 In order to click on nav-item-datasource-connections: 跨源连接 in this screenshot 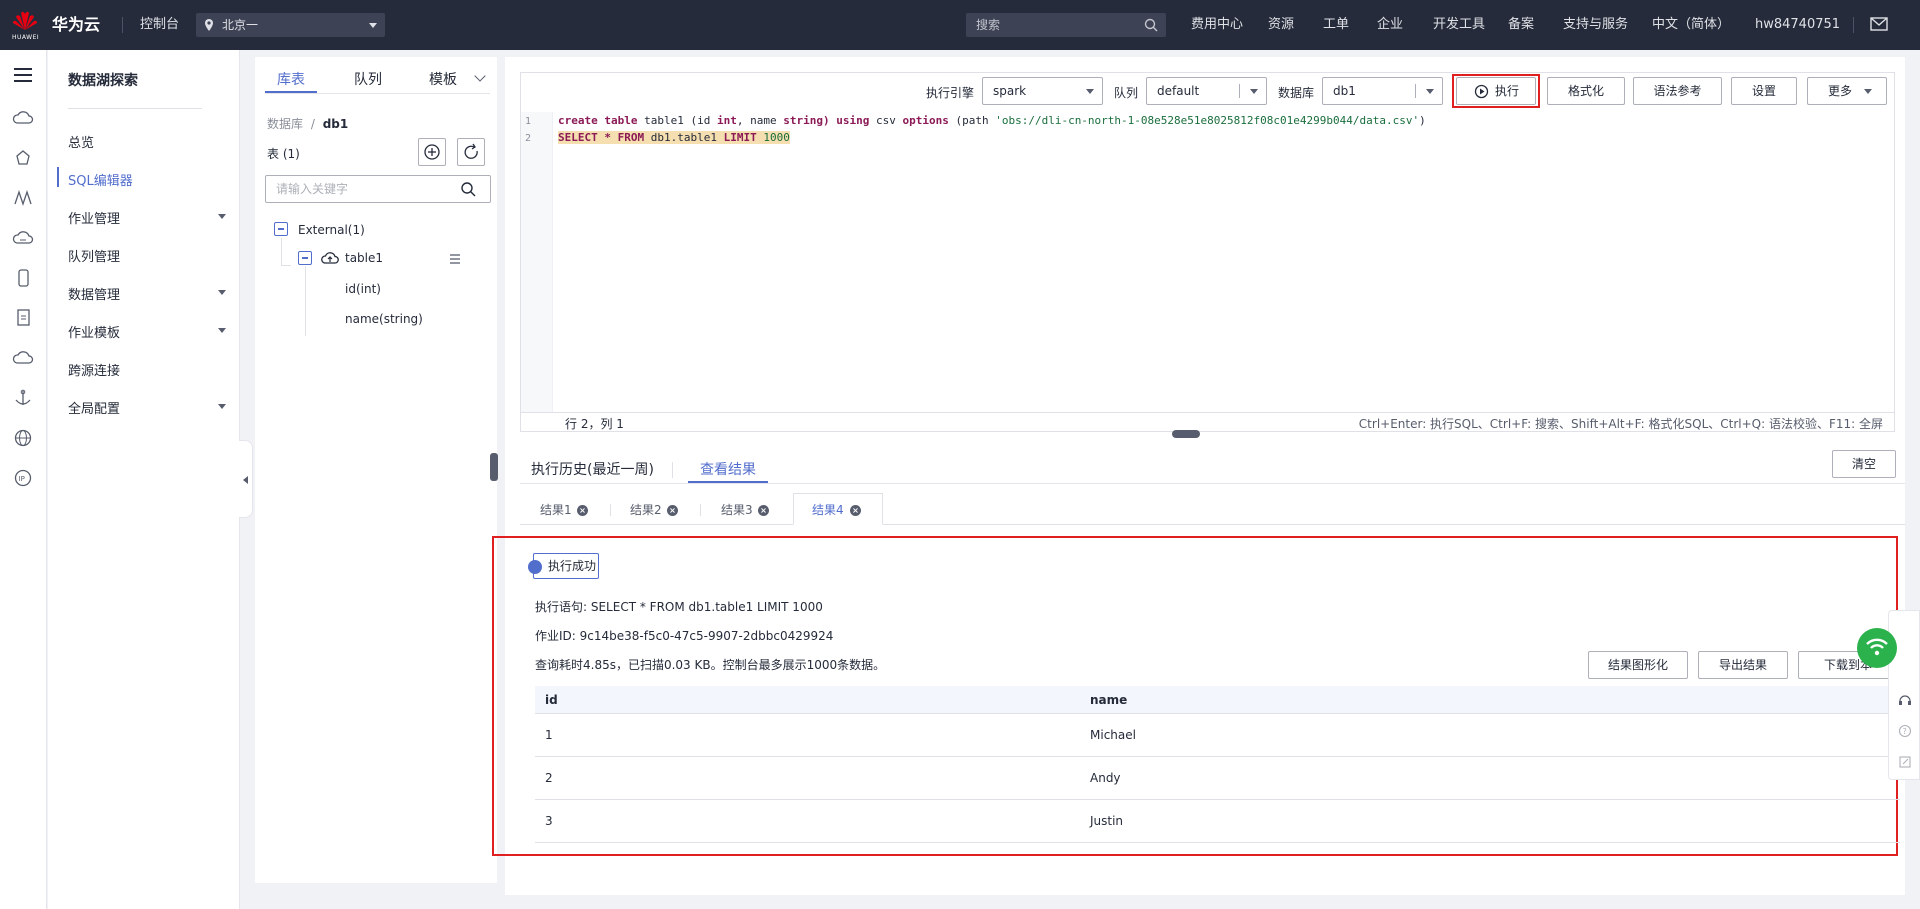, I will do `click(94, 369)`.